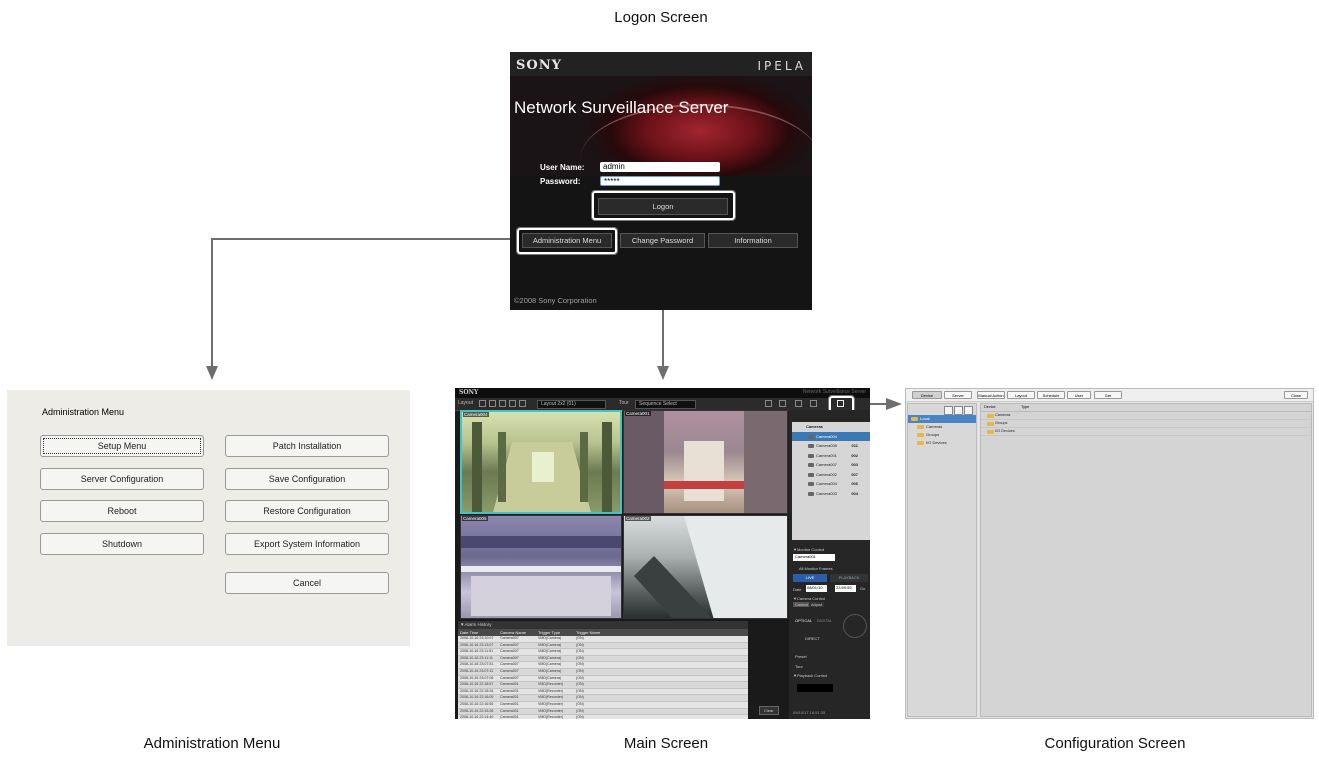  What do you see at coordinates (798, 403) in the screenshot?
I see `panel-icon` at bounding box center [798, 403].